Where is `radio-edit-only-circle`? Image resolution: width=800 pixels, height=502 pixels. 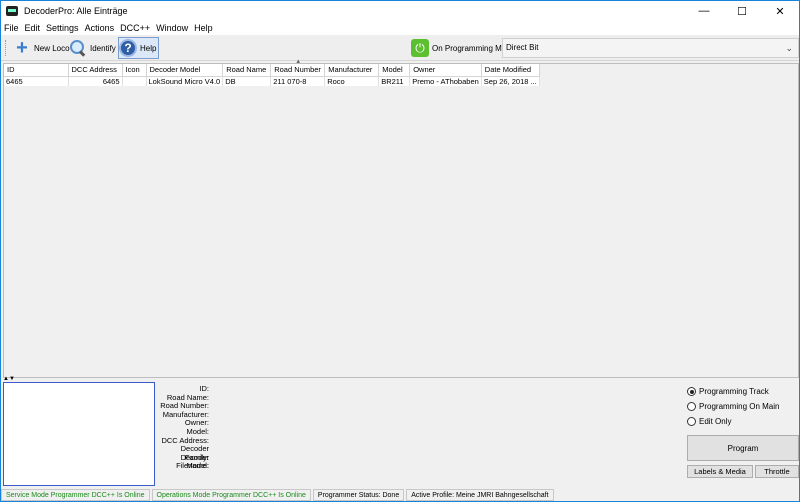
radio-edit-only-circle is located at coordinates (691, 421).